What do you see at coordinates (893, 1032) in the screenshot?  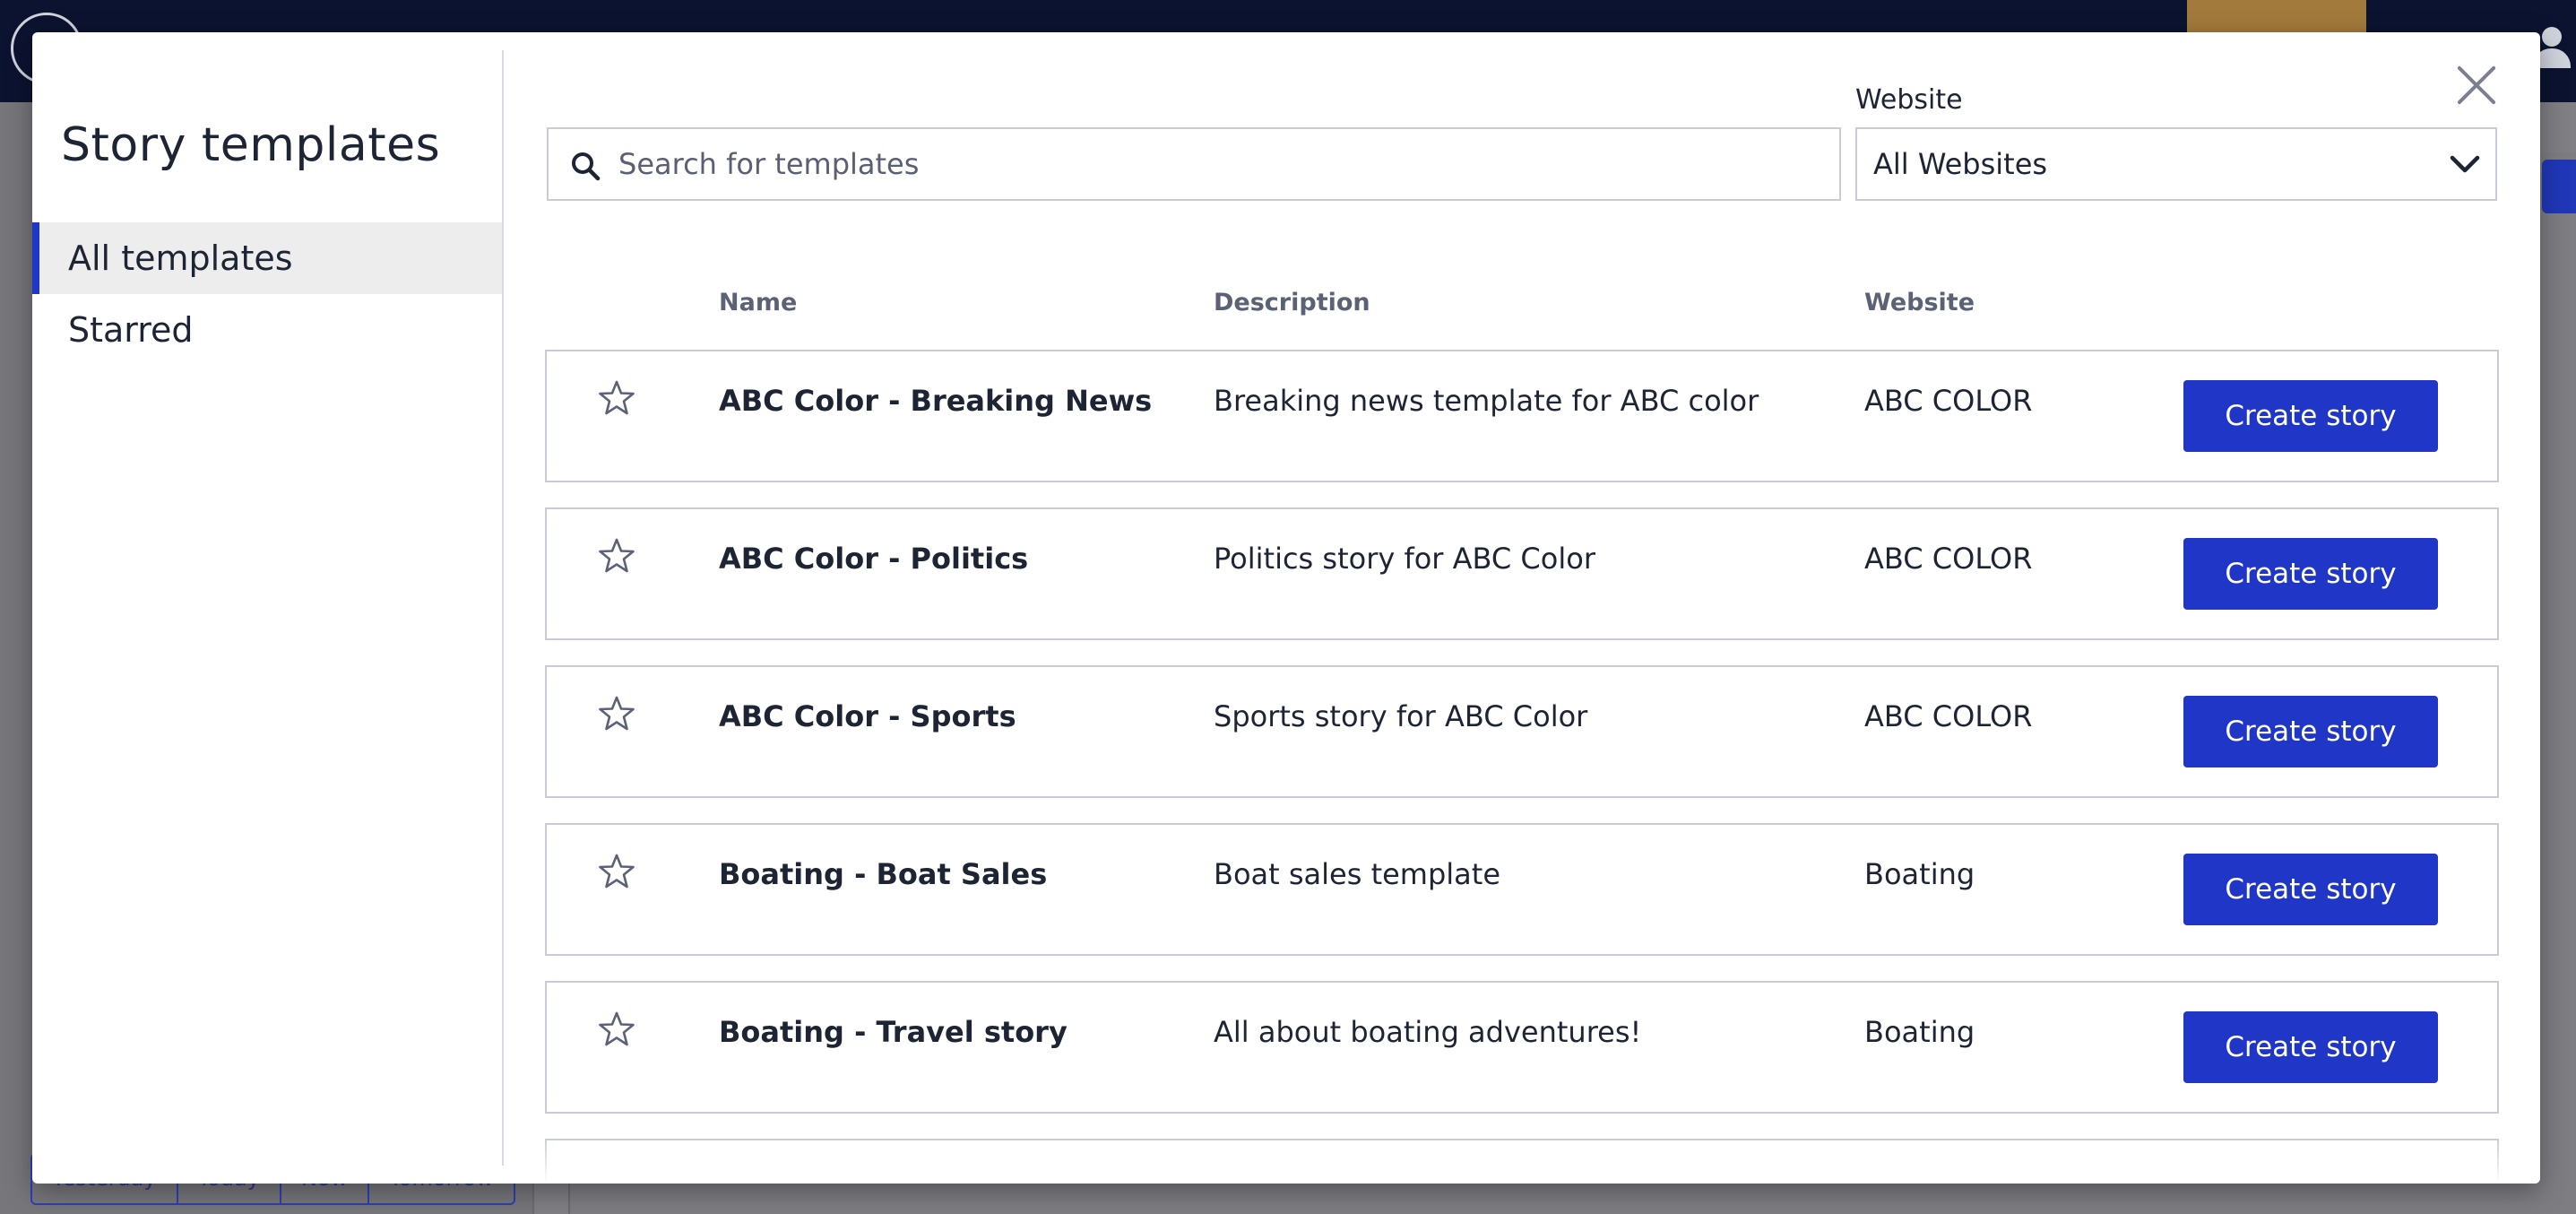 I see `template-name: Boating - Travel story` at bounding box center [893, 1032].